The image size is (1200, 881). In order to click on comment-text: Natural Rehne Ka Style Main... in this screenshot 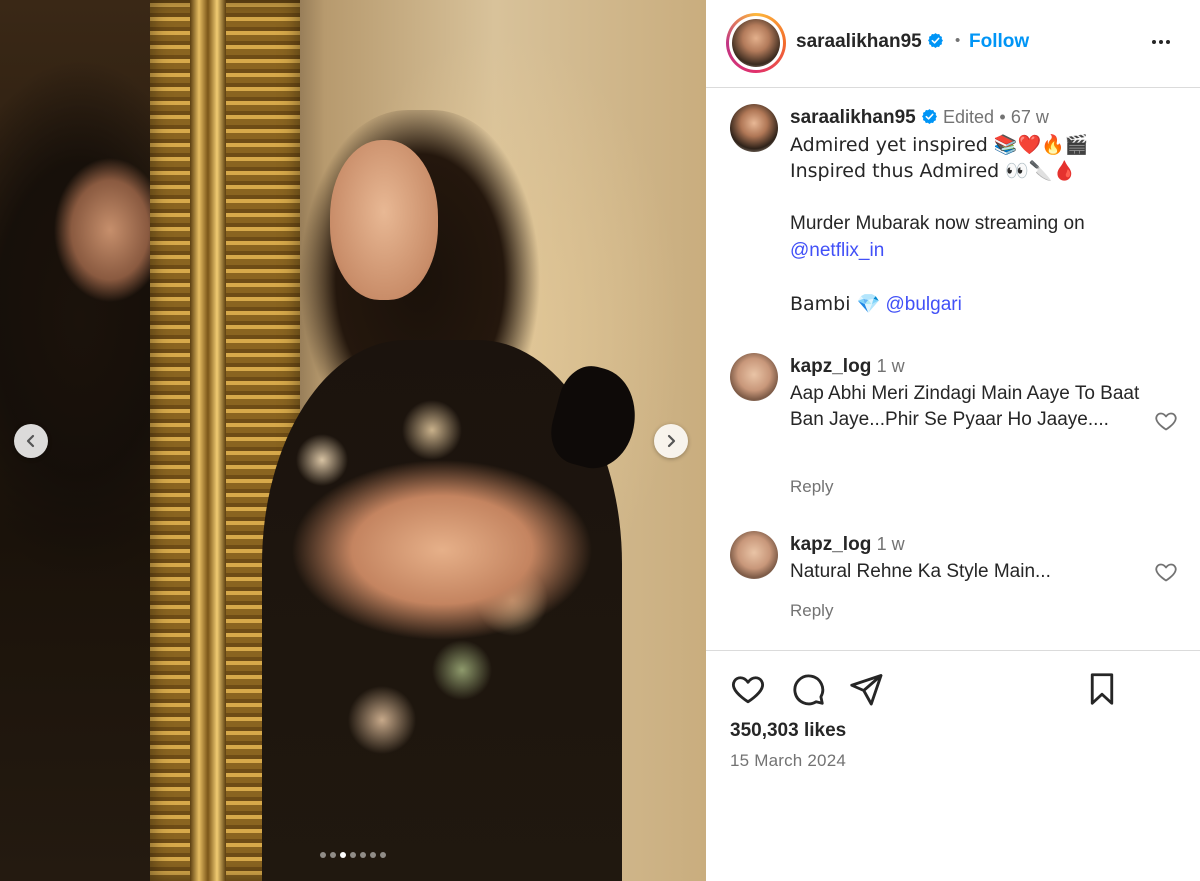, I will do `click(920, 571)`.